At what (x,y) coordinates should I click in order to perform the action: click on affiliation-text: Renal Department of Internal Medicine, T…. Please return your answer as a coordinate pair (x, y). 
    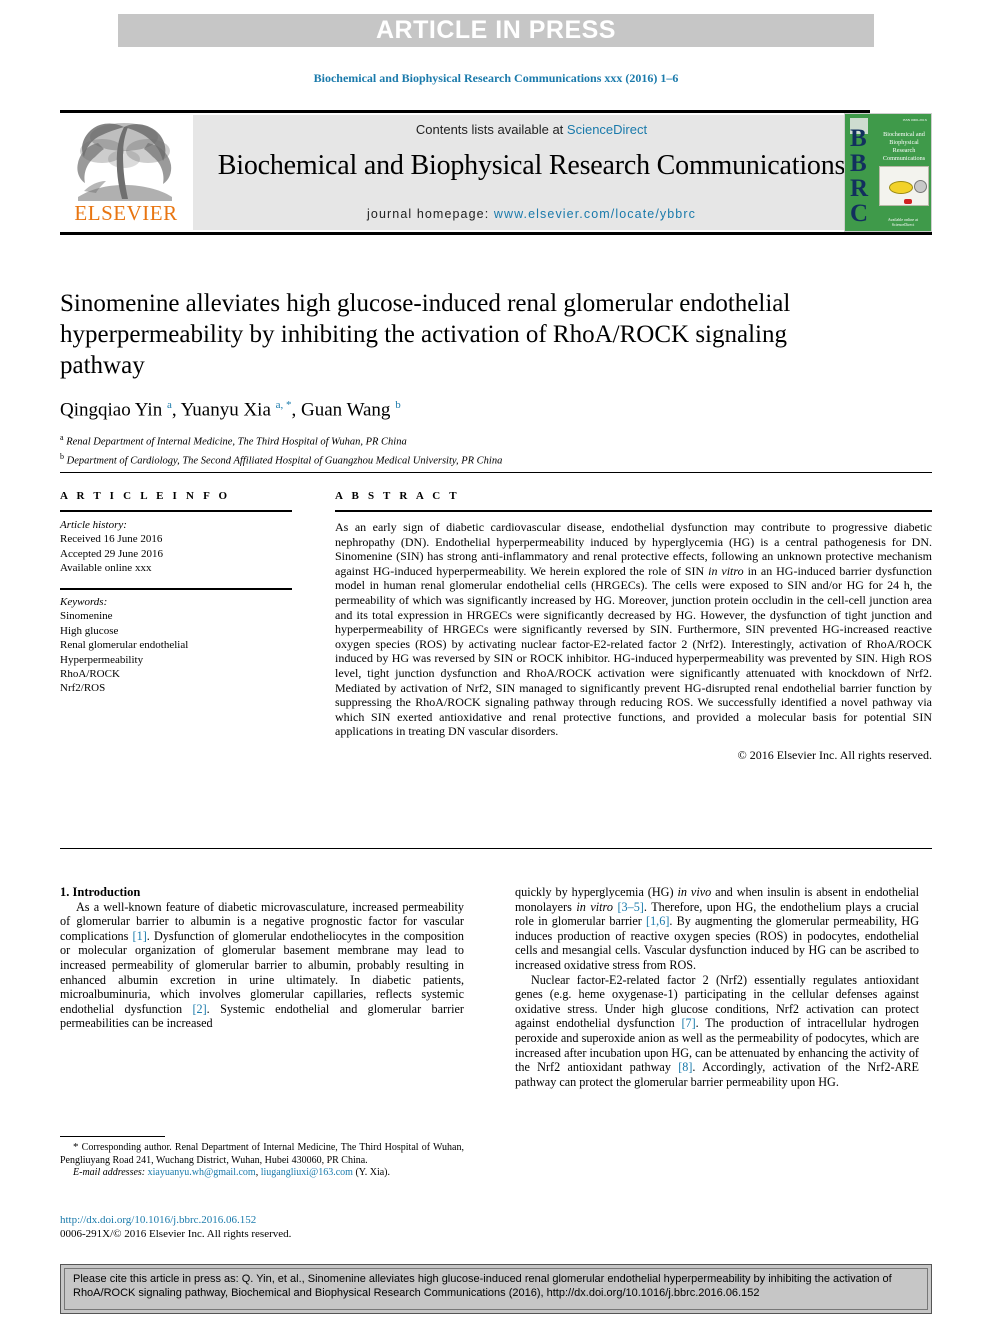
    Looking at the image, I should click on (236, 442).